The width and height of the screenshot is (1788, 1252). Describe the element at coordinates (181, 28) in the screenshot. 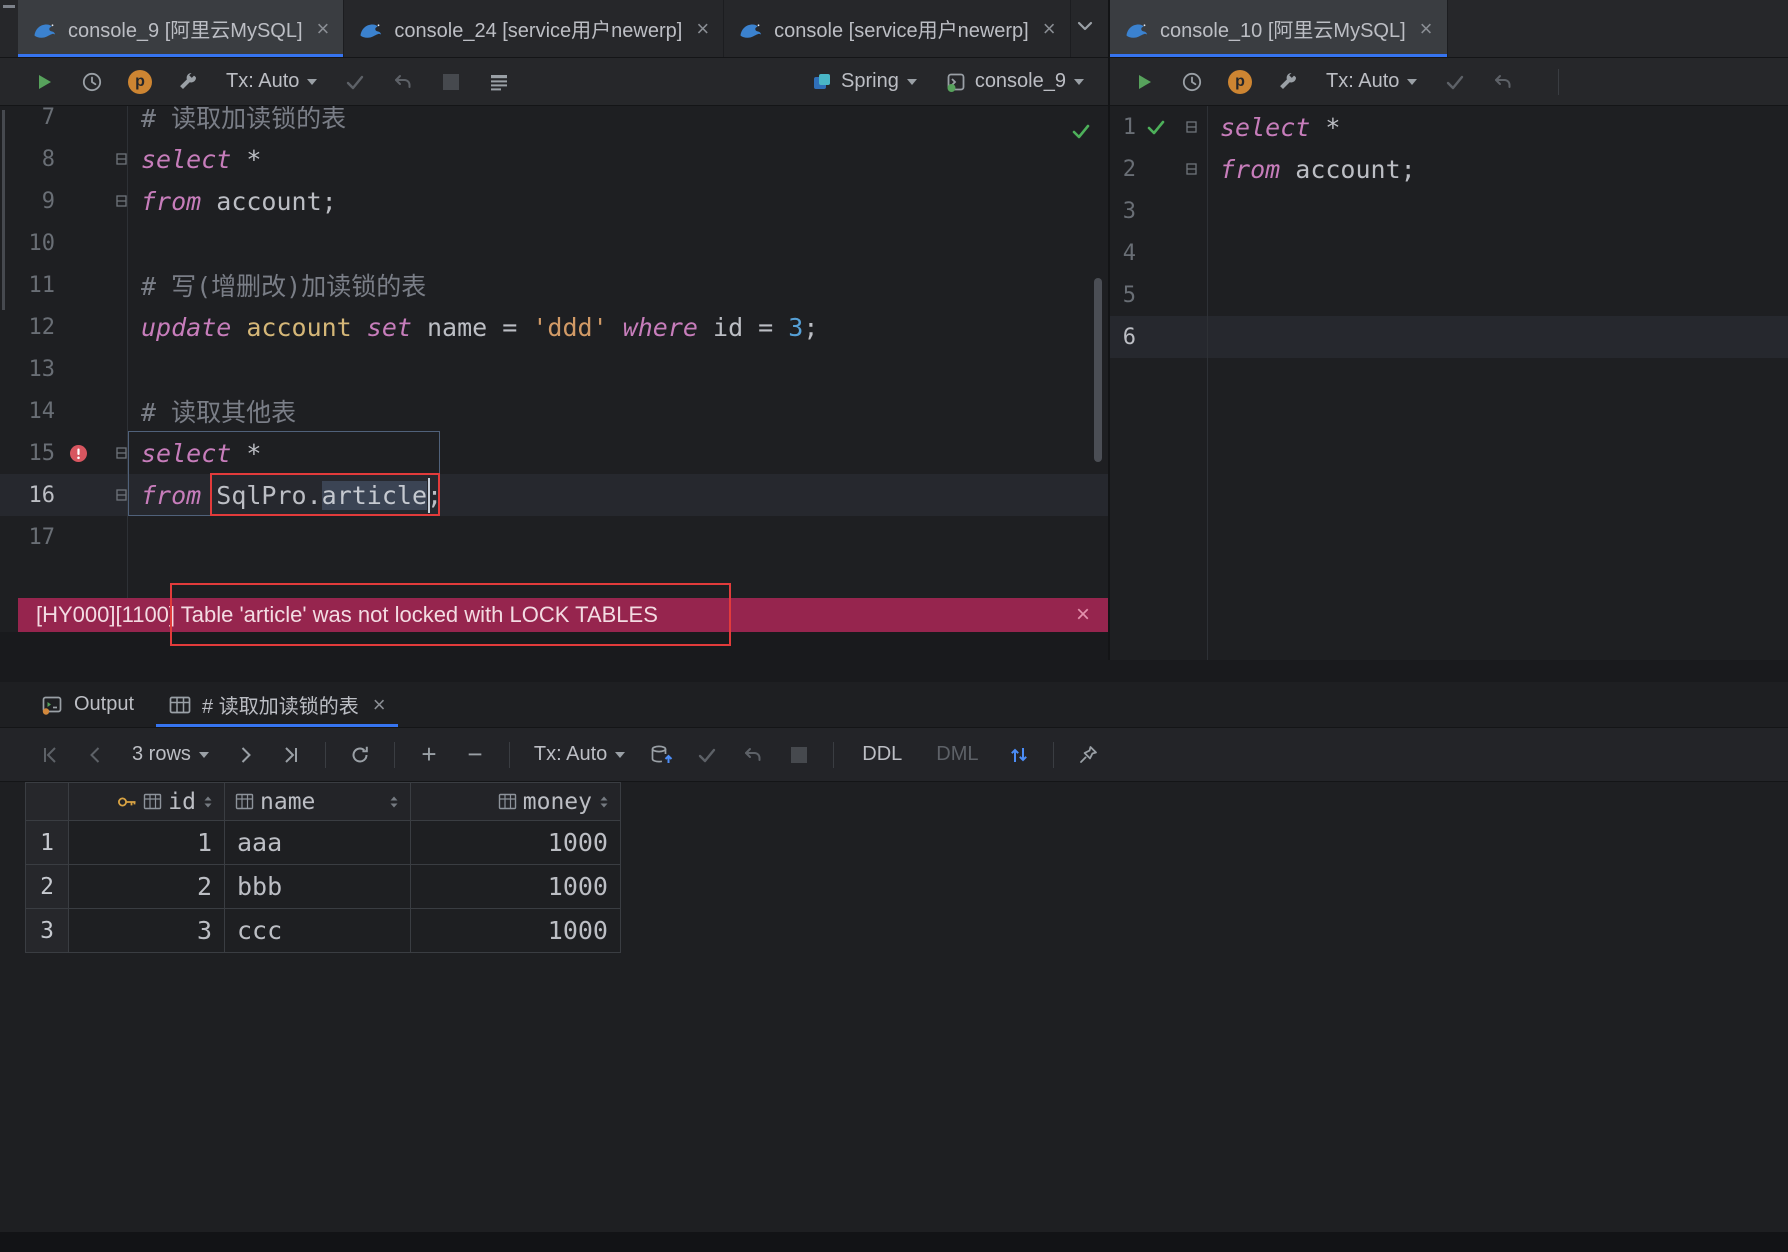

I see `editor-tab: console_9 [阿里云MySQL] ×` at that location.